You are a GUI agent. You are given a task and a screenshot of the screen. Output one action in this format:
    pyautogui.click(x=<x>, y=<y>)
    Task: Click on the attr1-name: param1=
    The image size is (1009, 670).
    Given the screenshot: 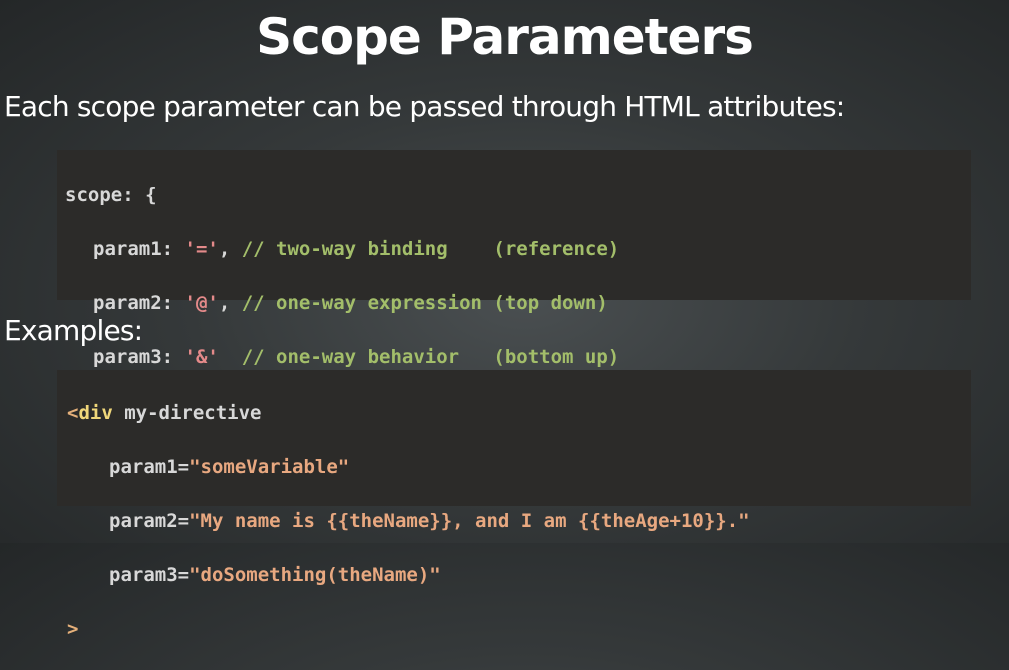 What is the action you would take?
    pyautogui.click(x=149, y=467)
    